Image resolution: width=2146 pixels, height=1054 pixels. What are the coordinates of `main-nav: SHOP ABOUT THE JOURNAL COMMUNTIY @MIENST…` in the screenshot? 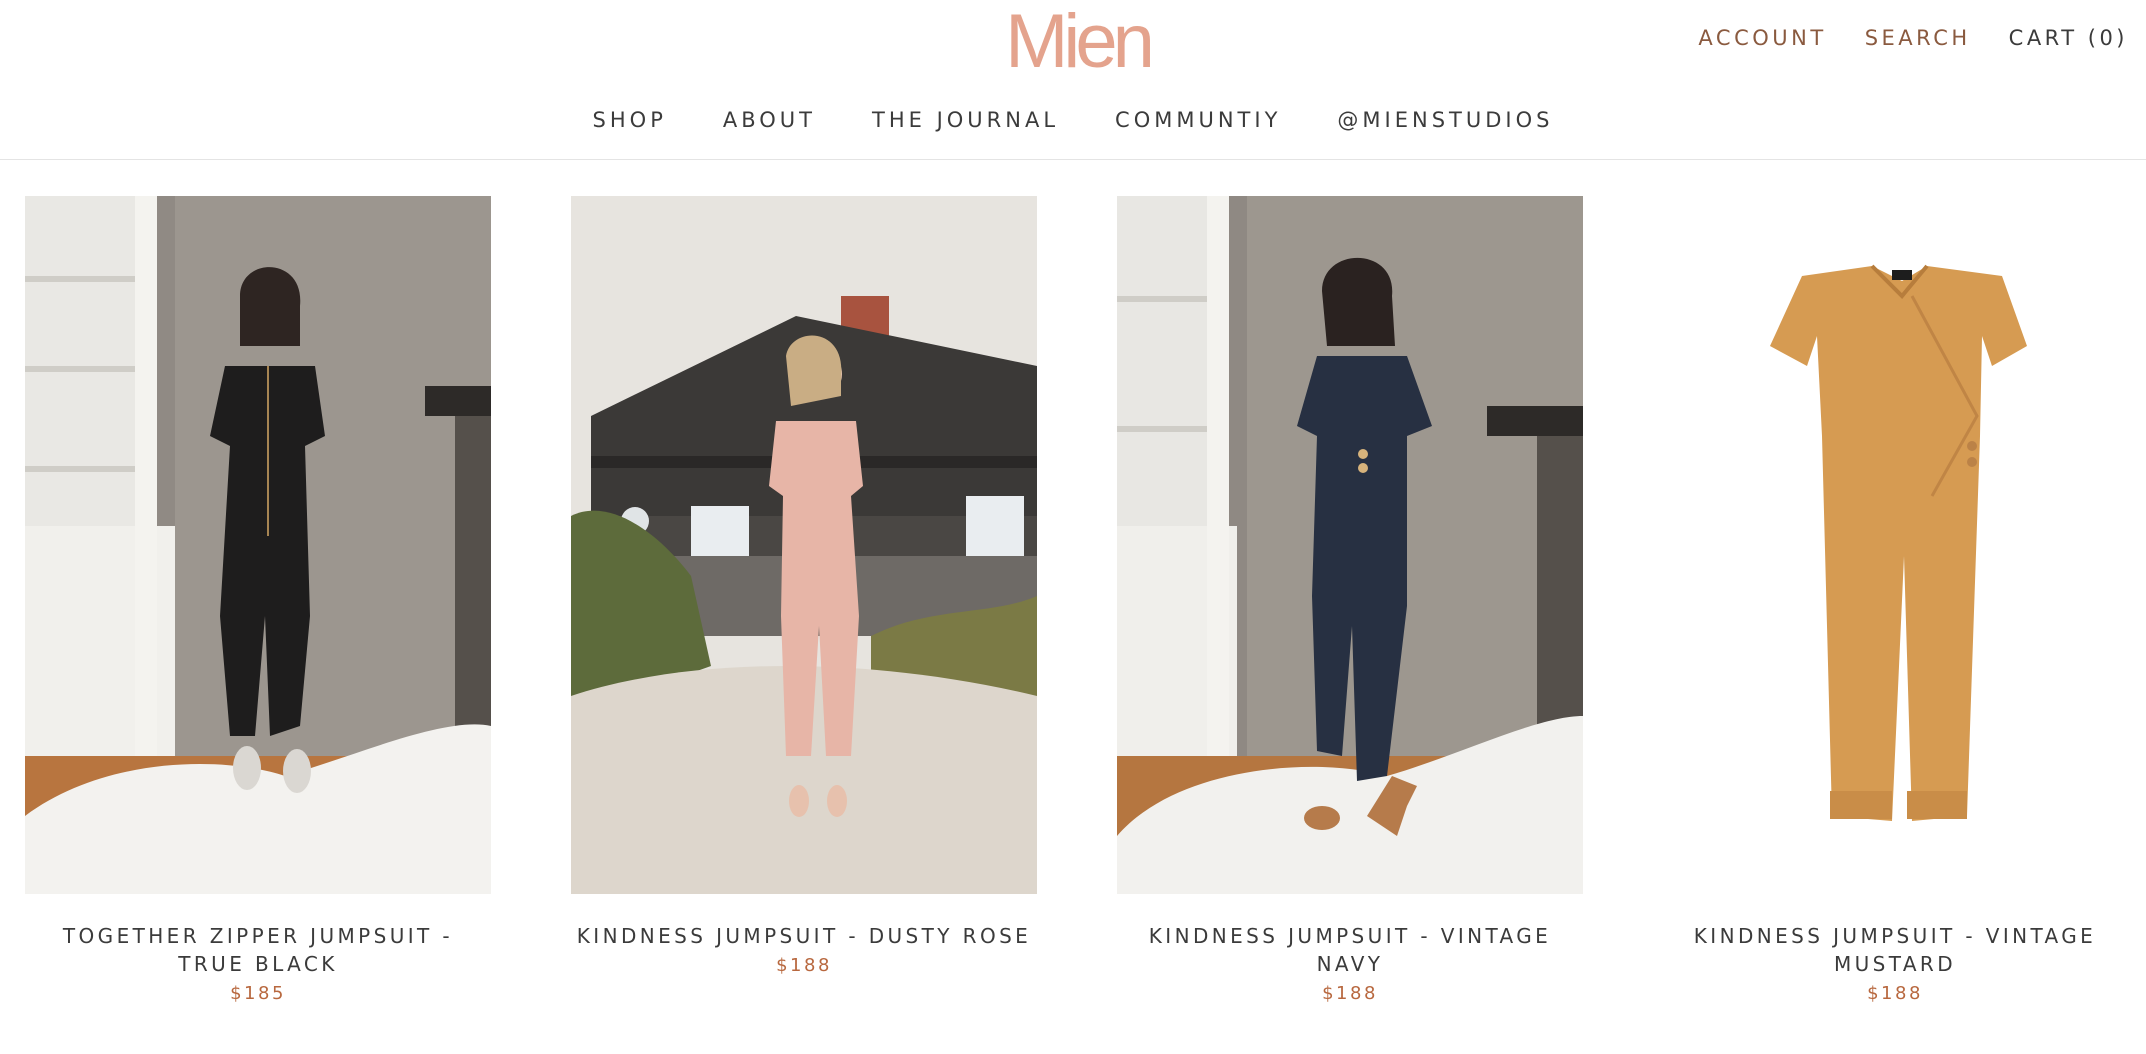 It's located at (1073, 120).